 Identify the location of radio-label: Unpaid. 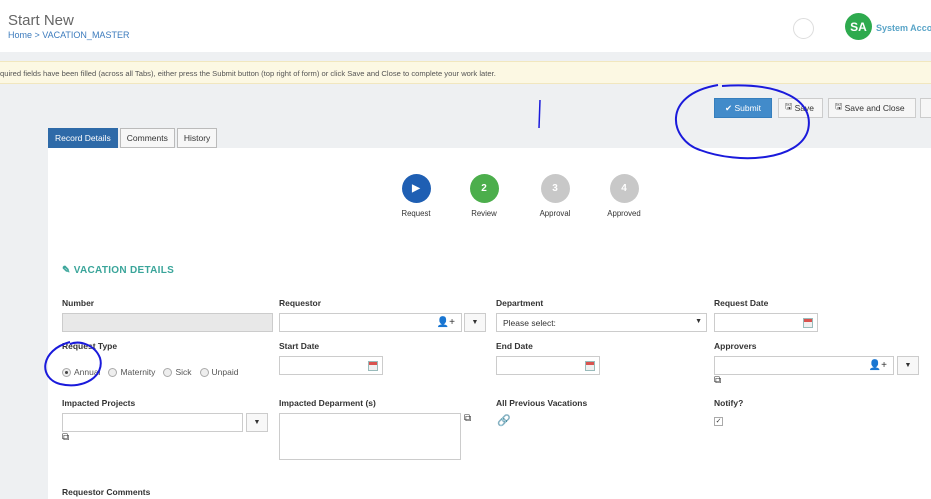
(225, 372).